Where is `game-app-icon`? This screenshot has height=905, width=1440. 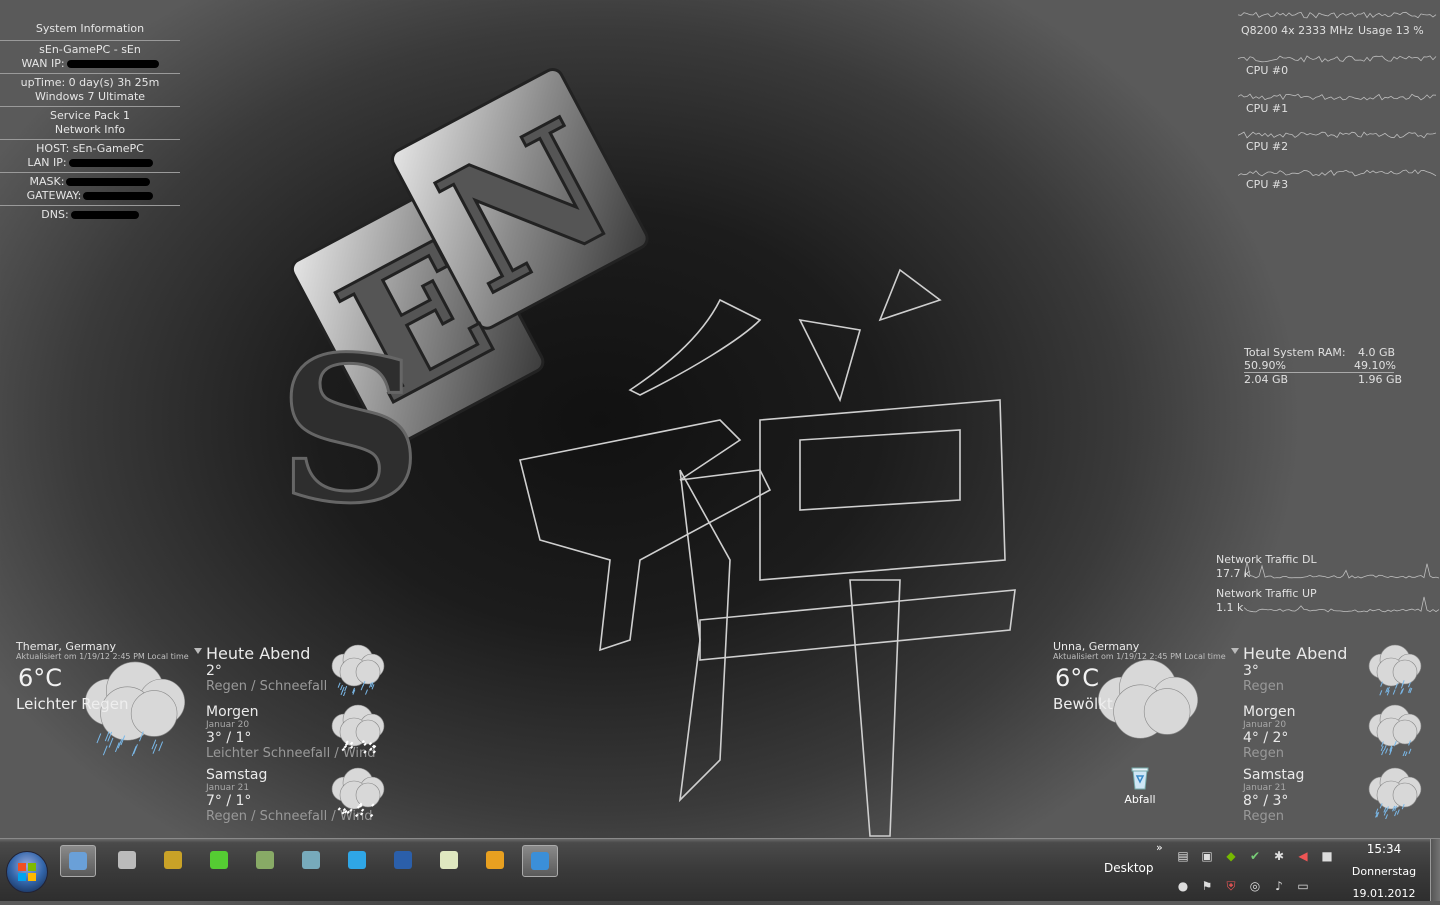 game-app-icon is located at coordinates (265, 860).